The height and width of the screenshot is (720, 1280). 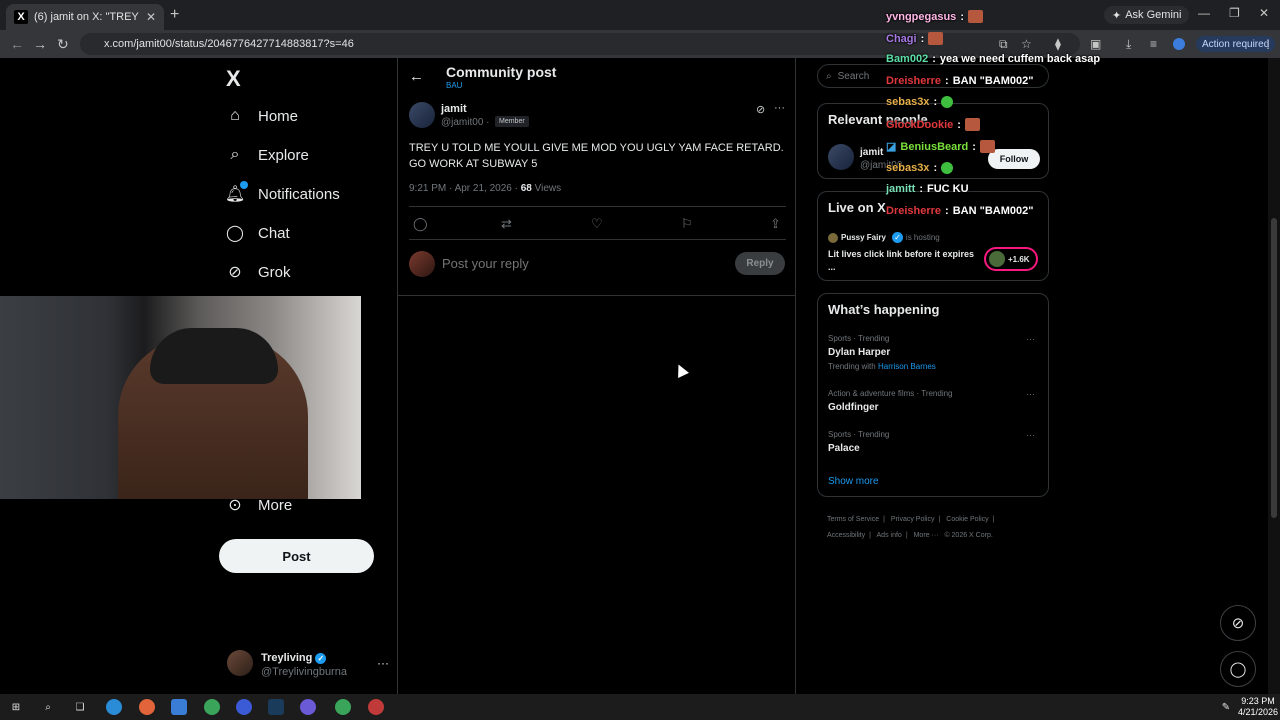 I want to click on grok-float-icon: ⊘, so click(x=1238, y=623).